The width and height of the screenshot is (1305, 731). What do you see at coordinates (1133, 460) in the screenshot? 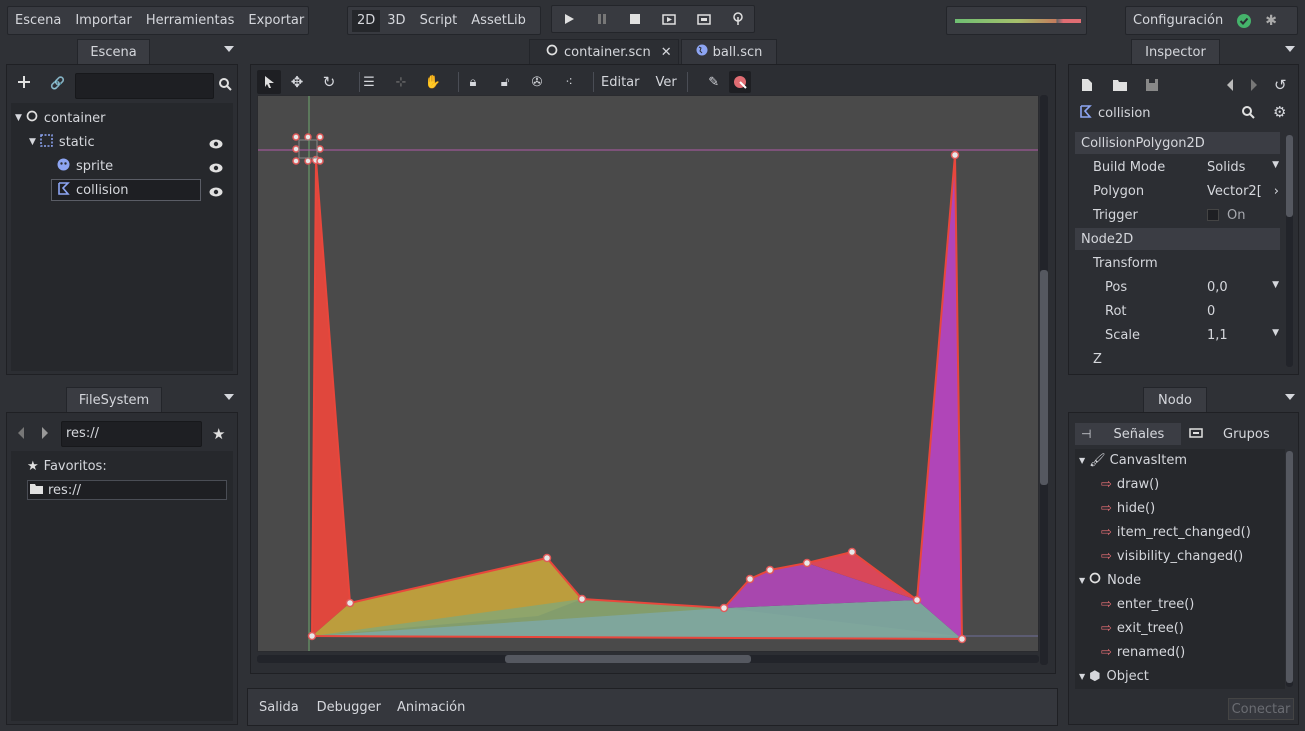
I see `class-canvasitem: ▼ 🖌︎ CanvasItem` at bounding box center [1133, 460].